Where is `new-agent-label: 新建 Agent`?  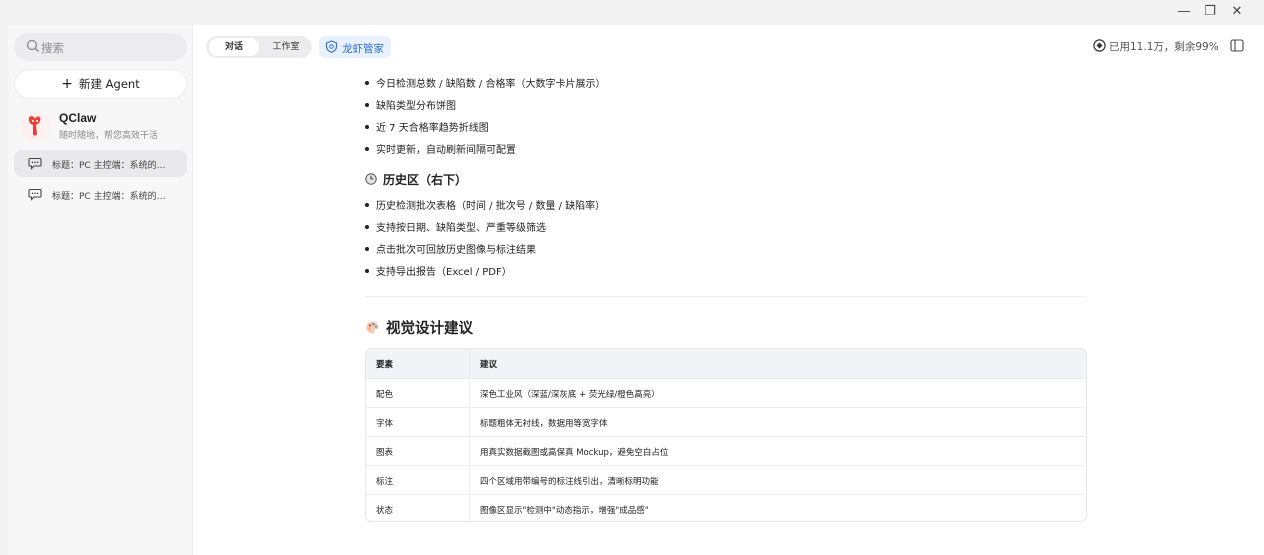 new-agent-label: 新建 Agent is located at coordinates (109, 84).